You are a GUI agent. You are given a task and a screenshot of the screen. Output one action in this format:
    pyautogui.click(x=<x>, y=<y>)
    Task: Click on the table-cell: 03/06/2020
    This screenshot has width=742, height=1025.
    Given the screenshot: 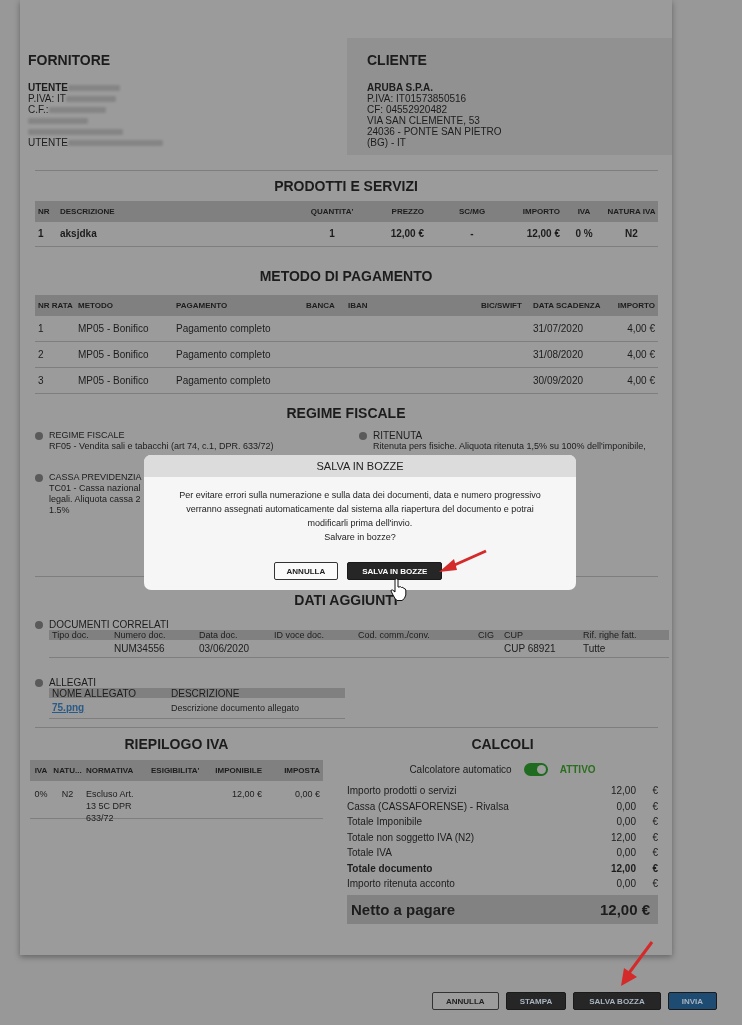 What is the action you would take?
    pyautogui.click(x=233, y=649)
    